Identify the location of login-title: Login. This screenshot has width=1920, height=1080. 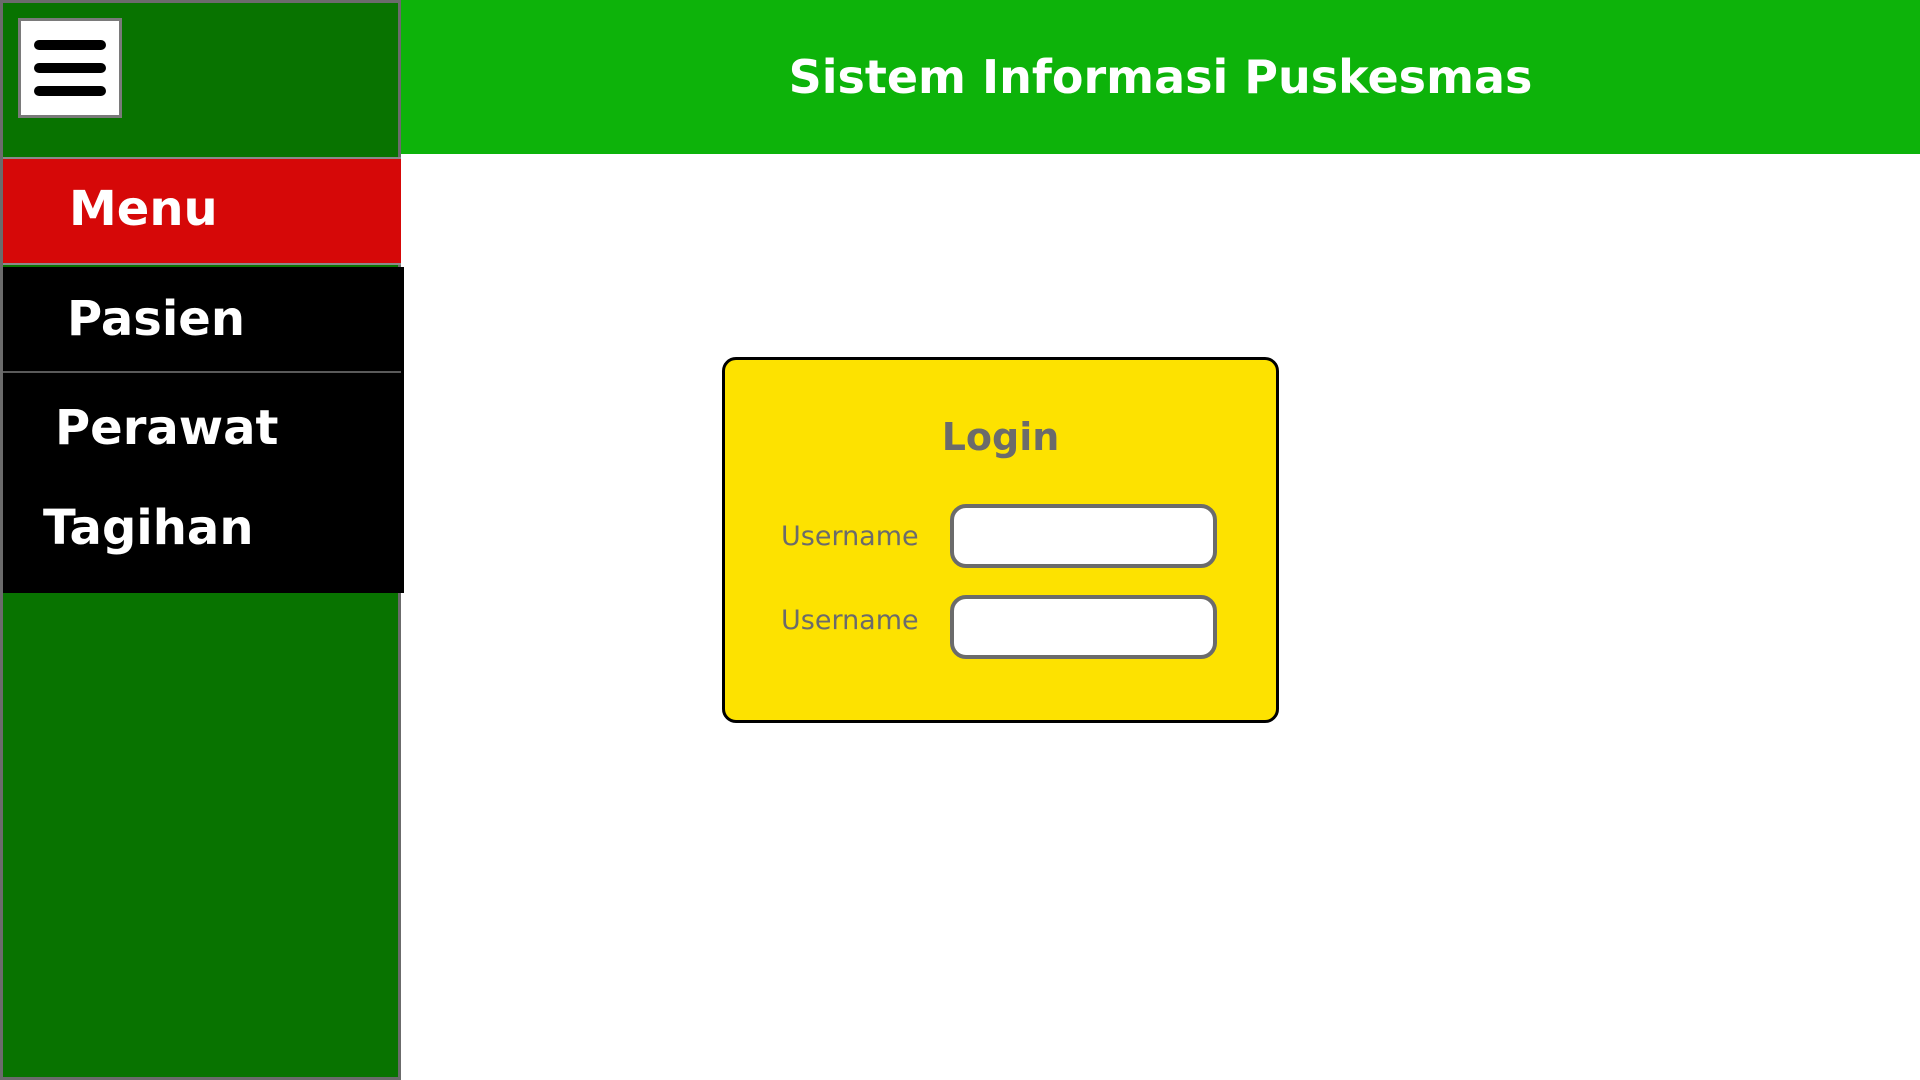
(1000, 437).